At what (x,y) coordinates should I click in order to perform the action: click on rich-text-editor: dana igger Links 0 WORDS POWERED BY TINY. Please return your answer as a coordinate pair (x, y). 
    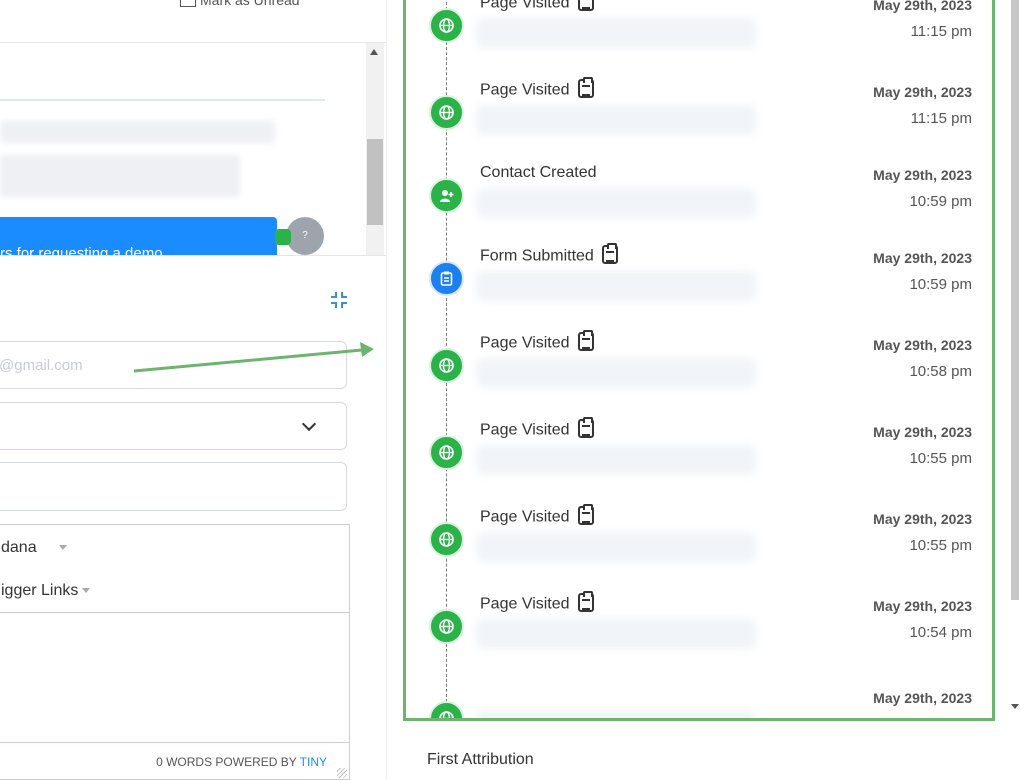
    Looking at the image, I should click on (175, 652).